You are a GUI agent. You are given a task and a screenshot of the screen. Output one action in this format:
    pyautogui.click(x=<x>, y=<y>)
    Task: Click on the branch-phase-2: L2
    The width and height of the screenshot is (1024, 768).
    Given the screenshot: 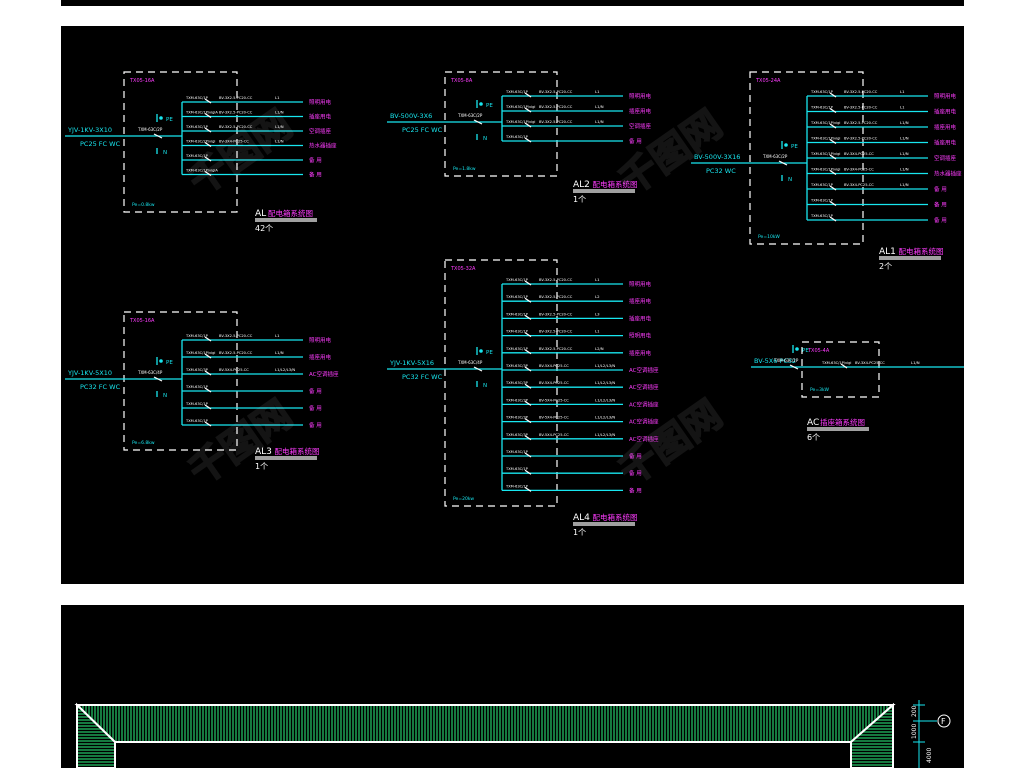 What is the action you would take?
    pyautogui.click(x=597, y=296)
    